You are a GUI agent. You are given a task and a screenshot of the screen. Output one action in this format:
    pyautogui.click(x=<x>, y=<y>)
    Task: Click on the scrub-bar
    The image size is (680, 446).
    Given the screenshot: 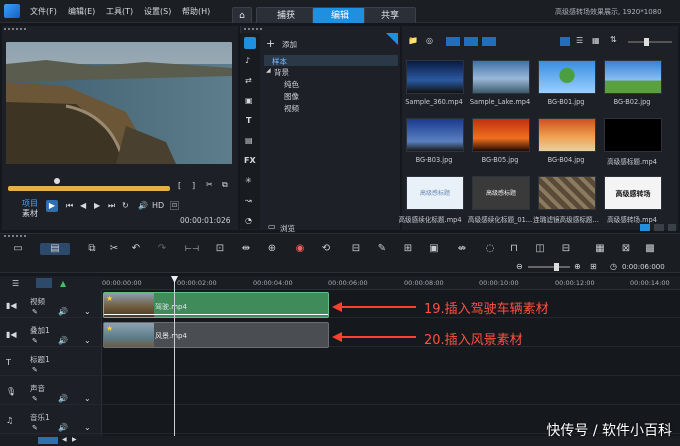 What is the action you would take?
    pyautogui.click(x=89, y=188)
    